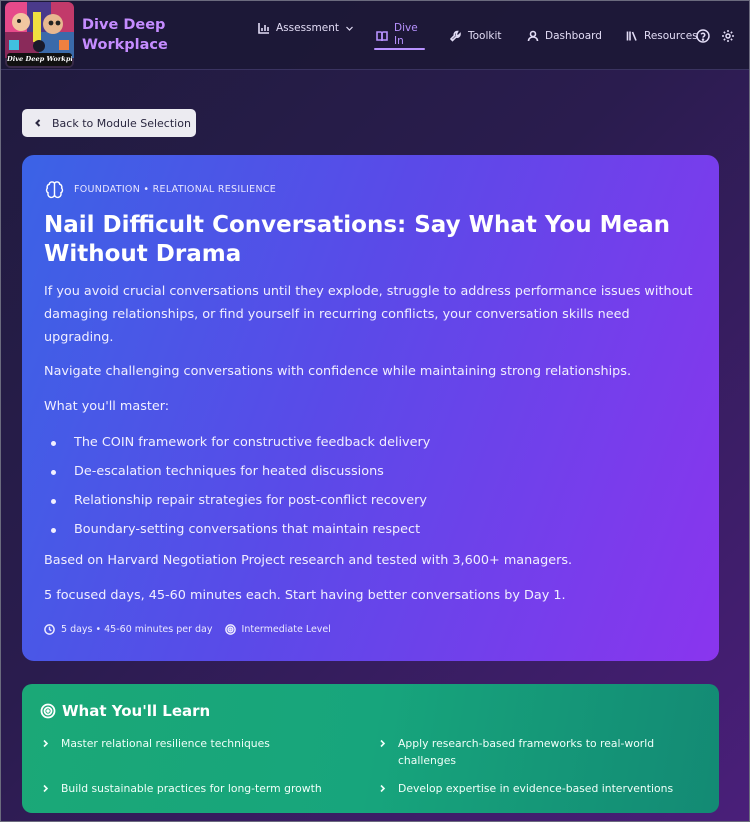 This screenshot has height=822, width=750. I want to click on master-heading: What you'll master:, so click(107, 406).